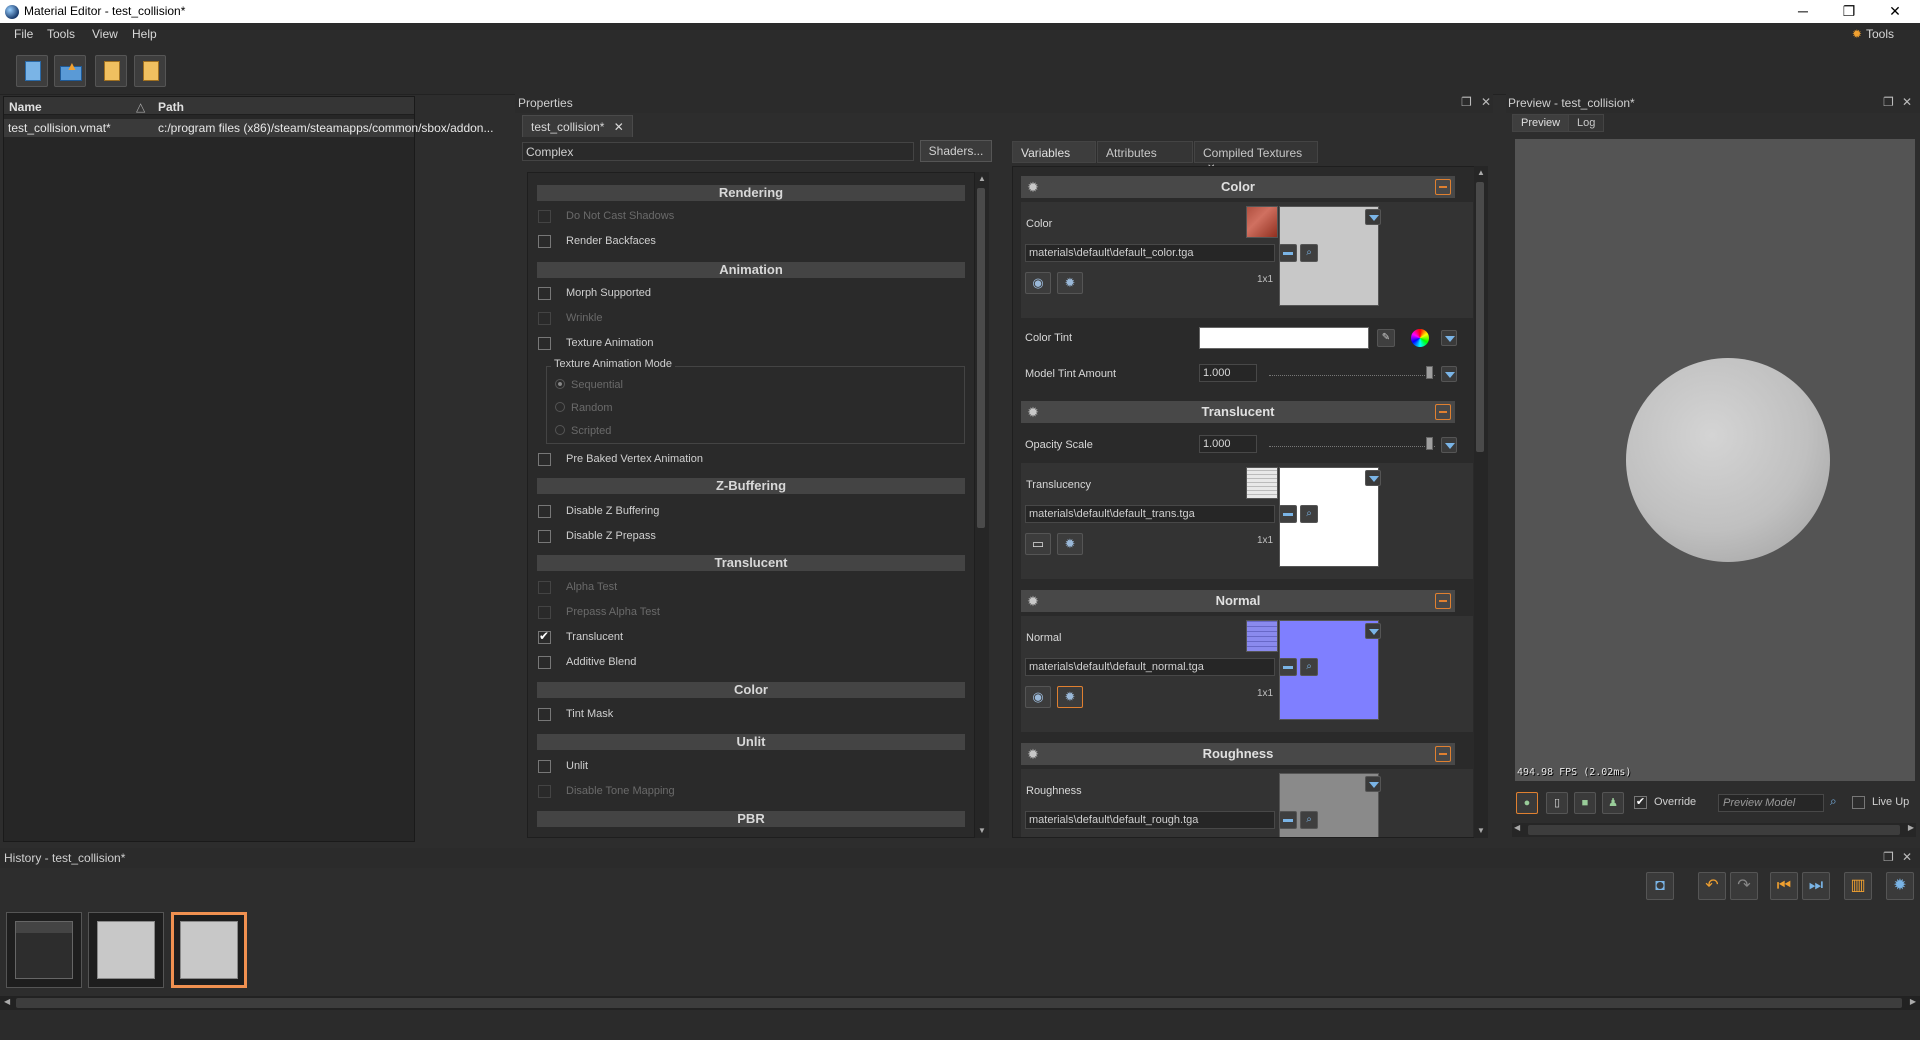  I want to click on color-wheel-icon, so click(1420, 338).